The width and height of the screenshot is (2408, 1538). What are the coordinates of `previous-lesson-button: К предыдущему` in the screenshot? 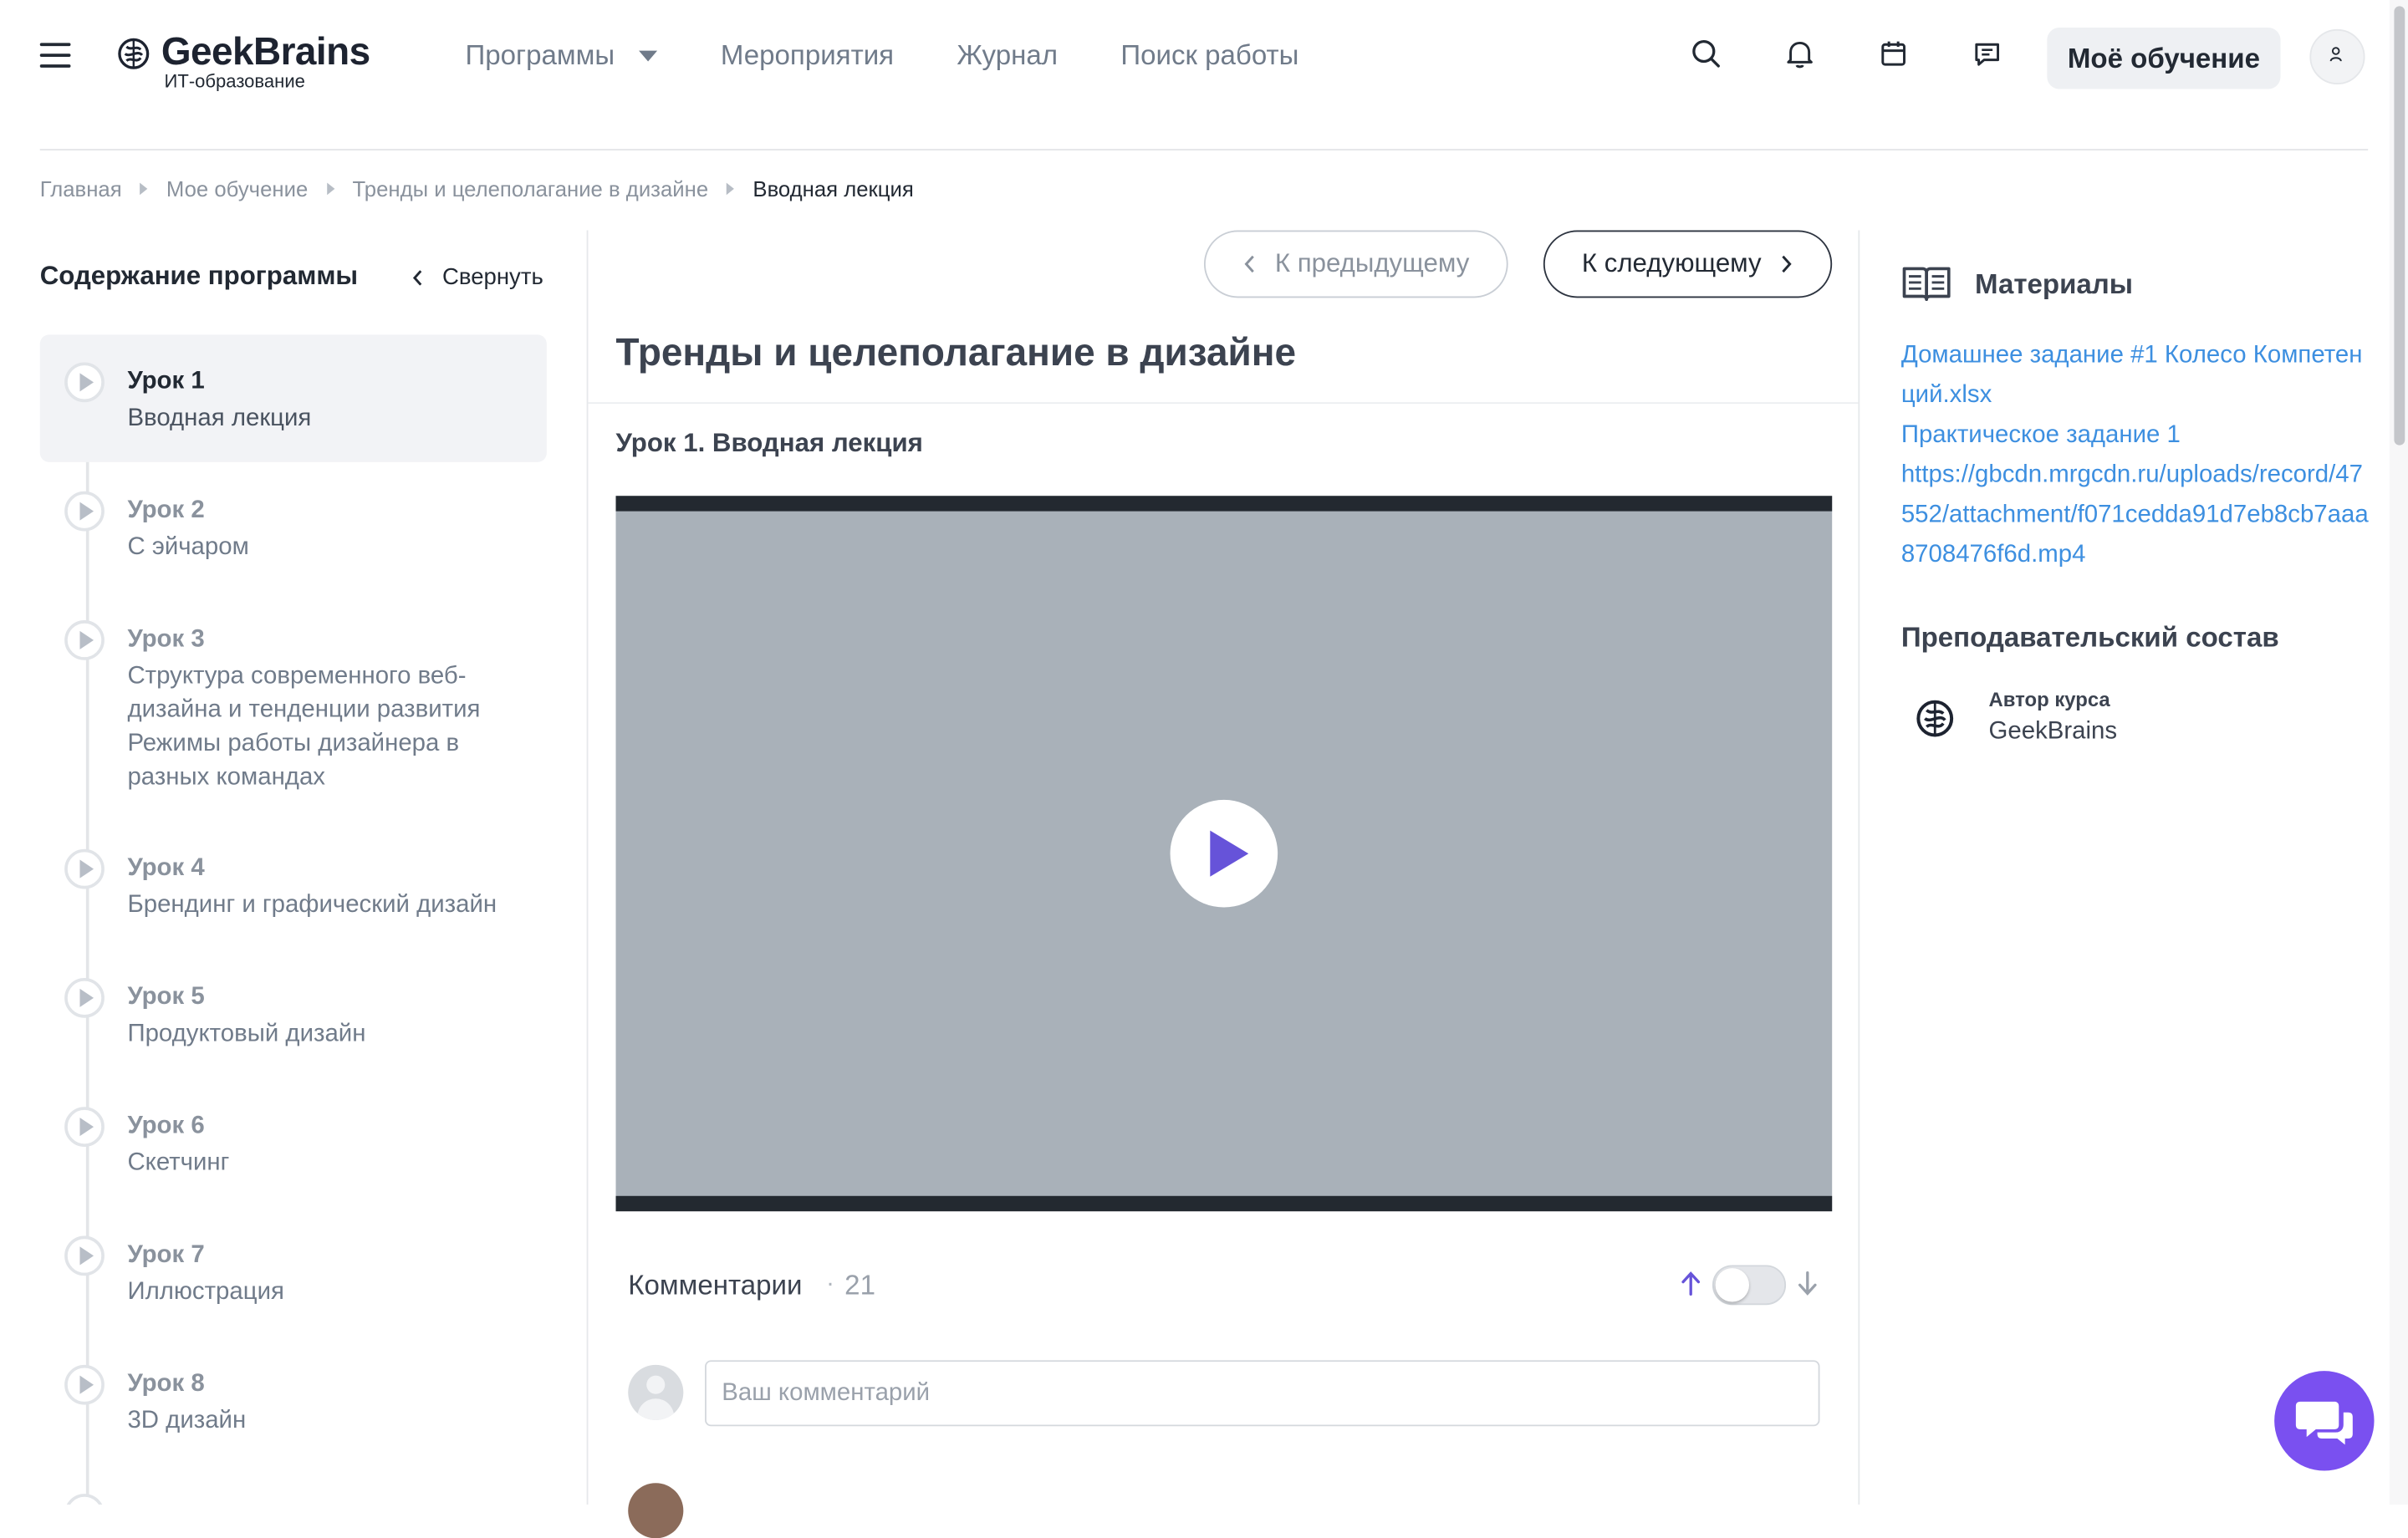 It's located at (1356, 264).